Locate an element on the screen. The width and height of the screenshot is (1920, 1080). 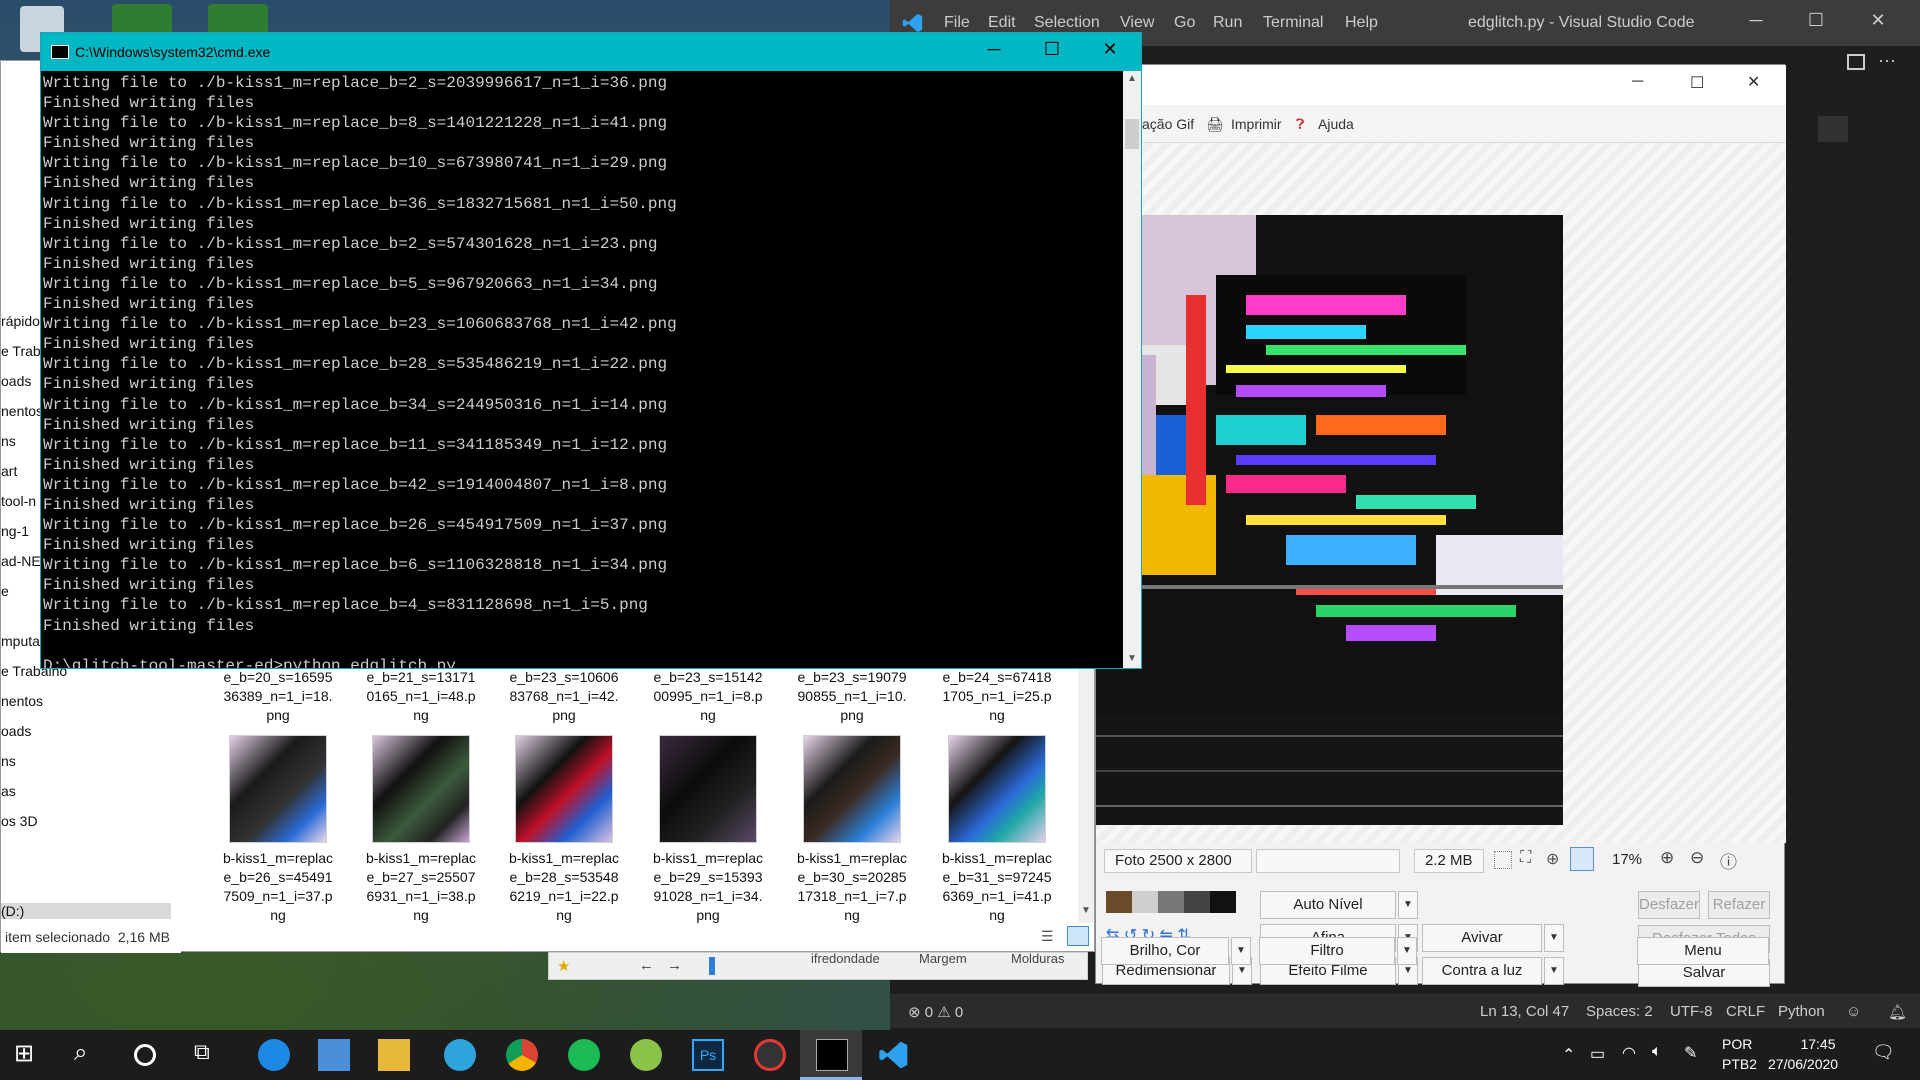
minimize-icon: ─ is located at coordinates (1756, 23).